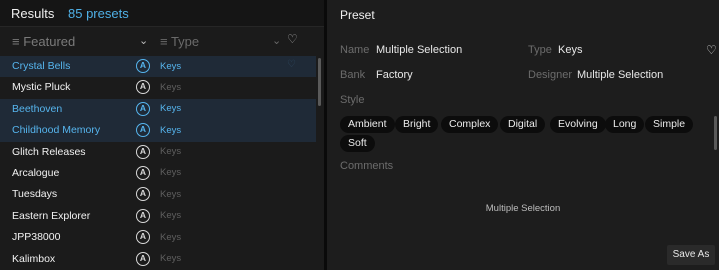 Image resolution: width=719 pixels, height=270 pixels. I want to click on name-value: Multiple Selection, so click(419, 50).